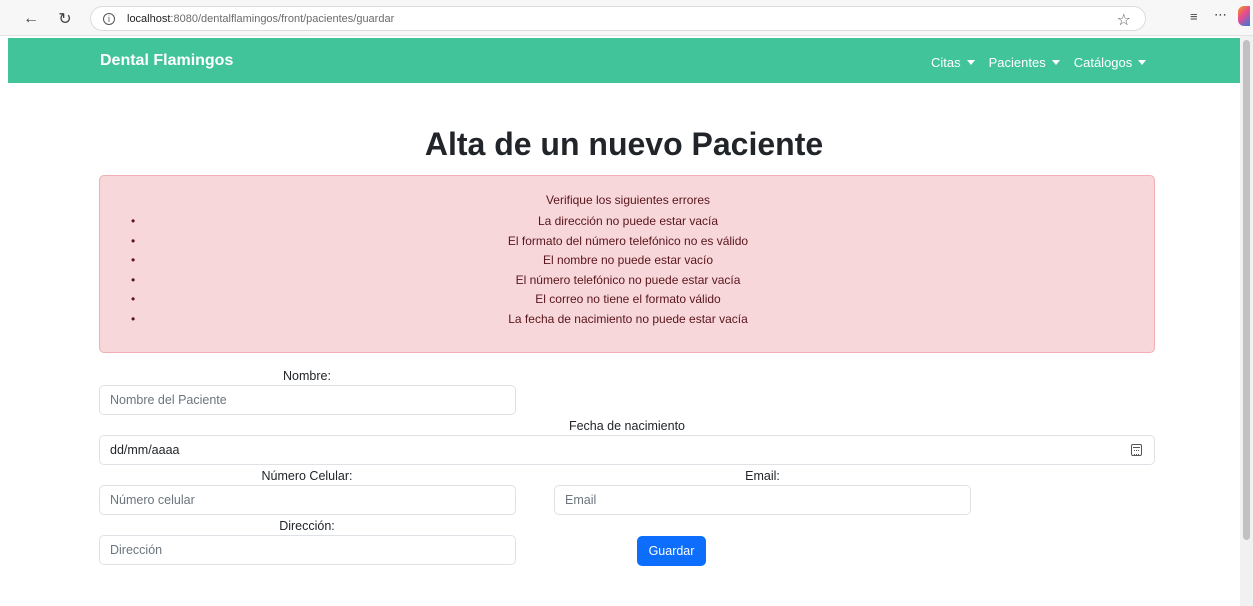 The height and width of the screenshot is (606, 1253). I want to click on favorites-list-icon: ≡, so click(1194, 16).